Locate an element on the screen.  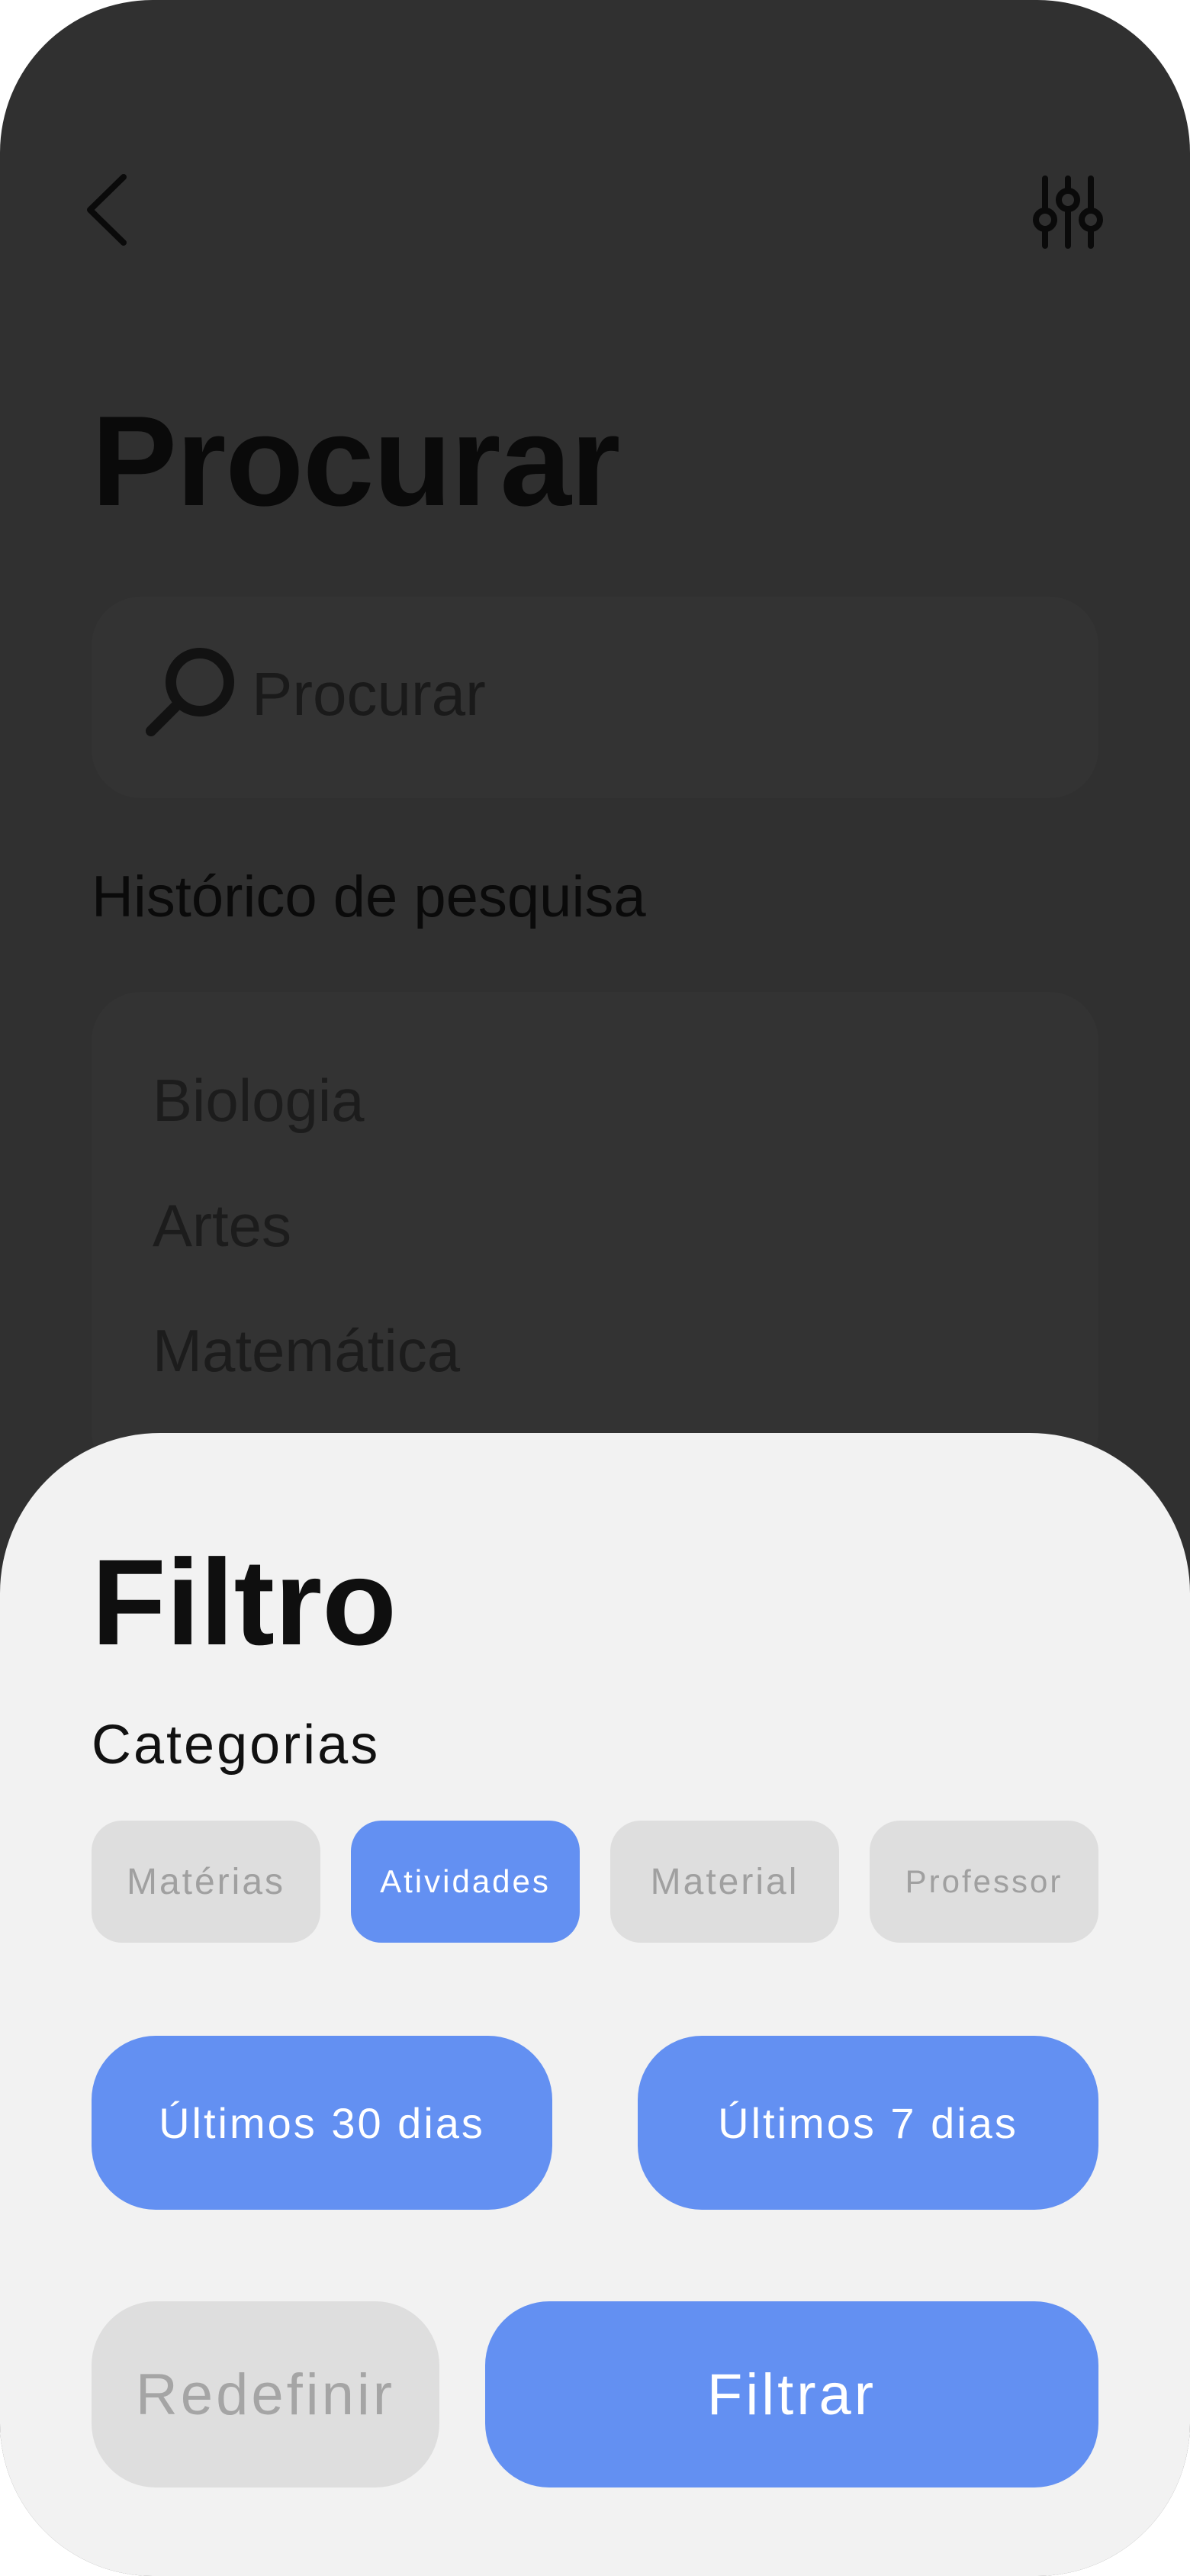
sliders-icon is located at coordinates (1068, 212).